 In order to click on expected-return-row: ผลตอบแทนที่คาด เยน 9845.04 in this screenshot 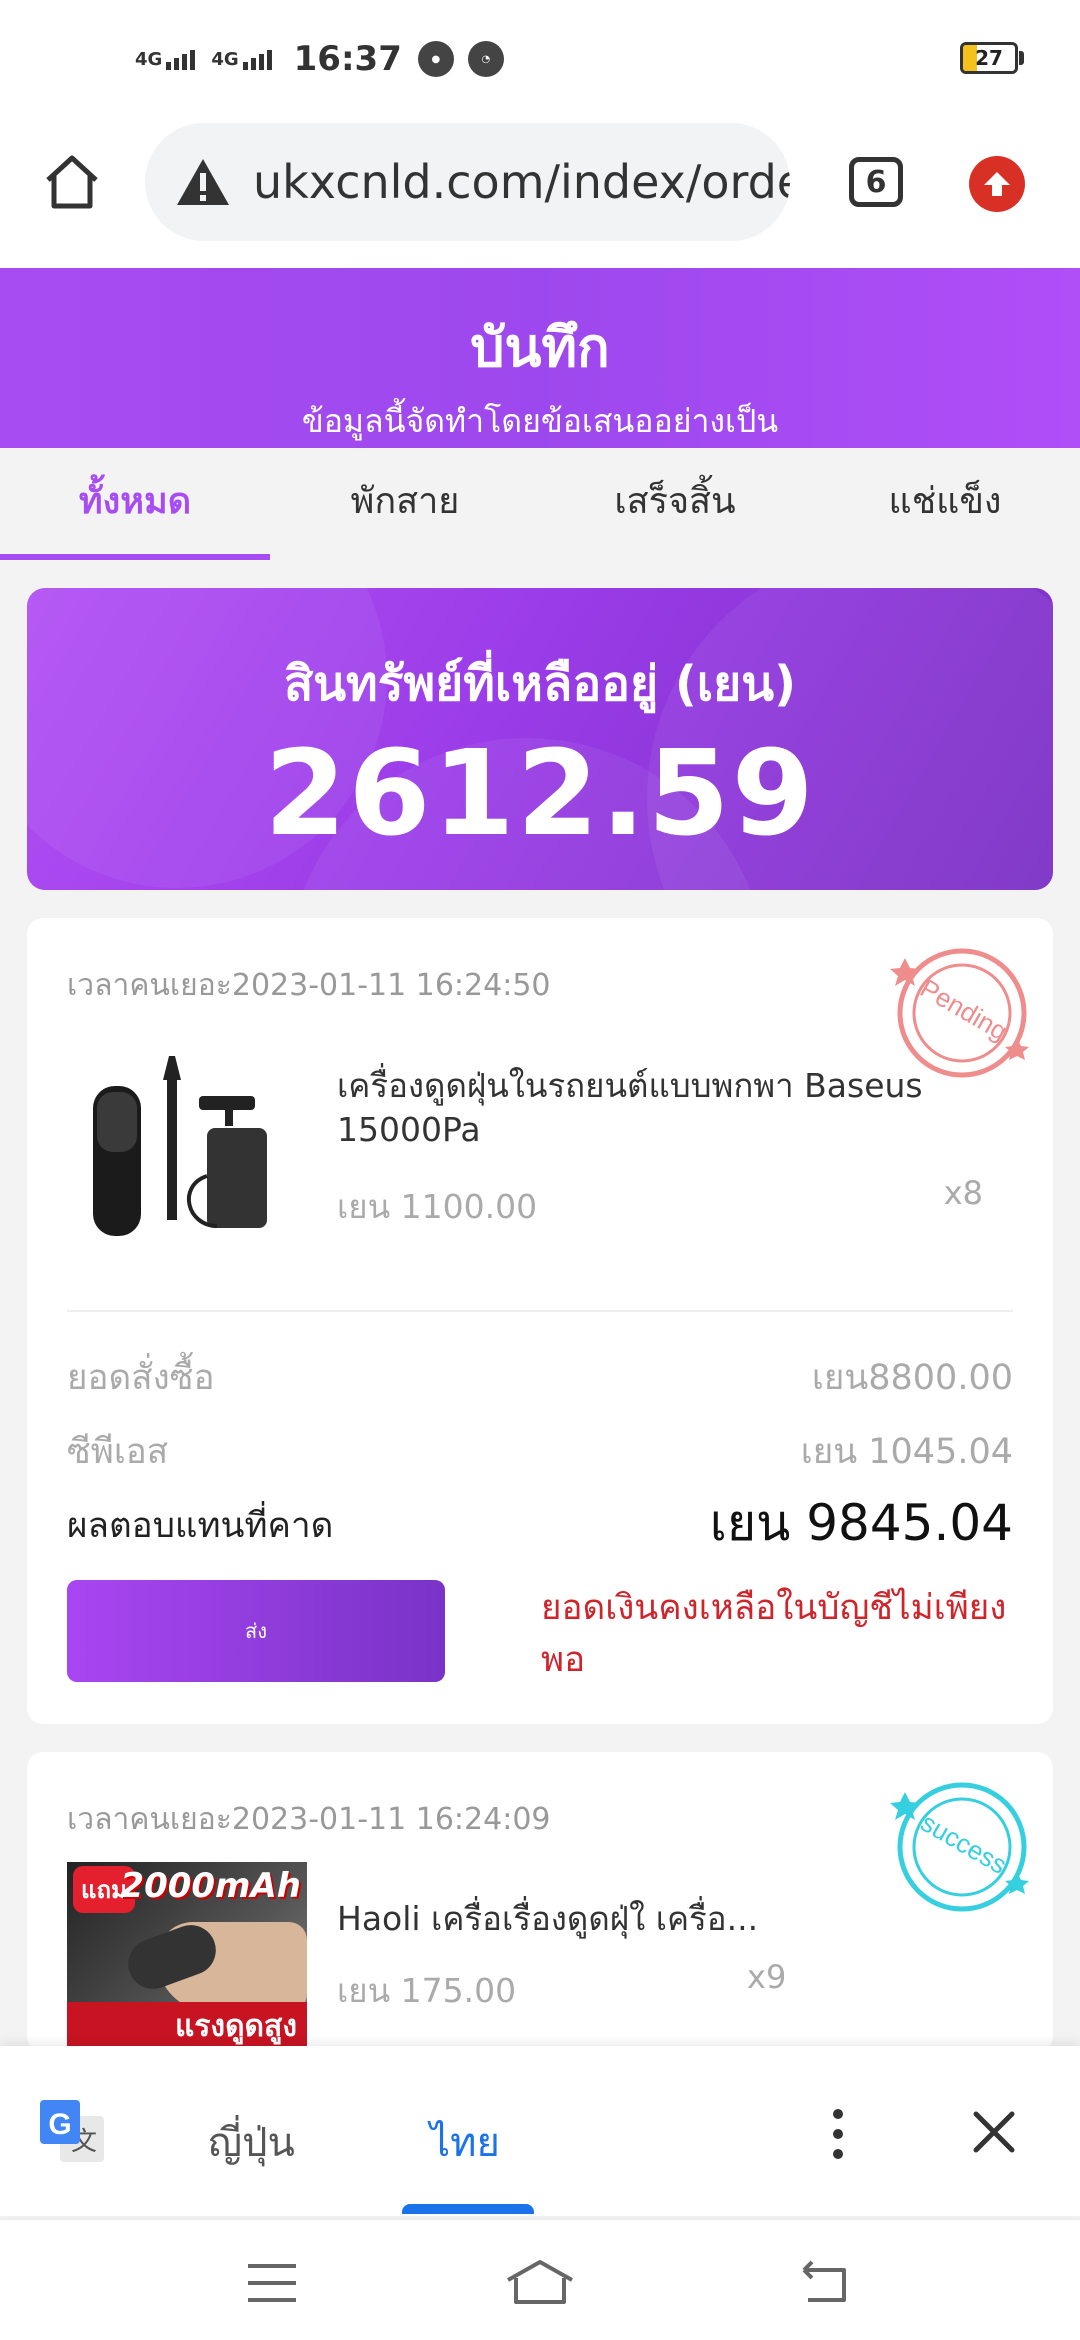, I will do `click(540, 1528)`.